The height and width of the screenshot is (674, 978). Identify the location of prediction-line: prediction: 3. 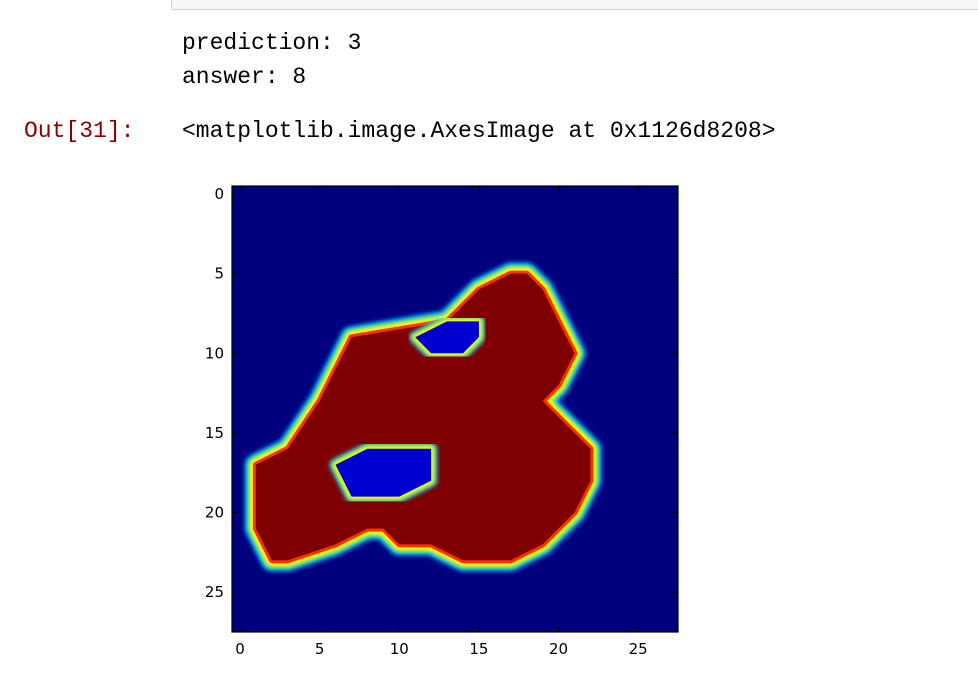
(272, 43).